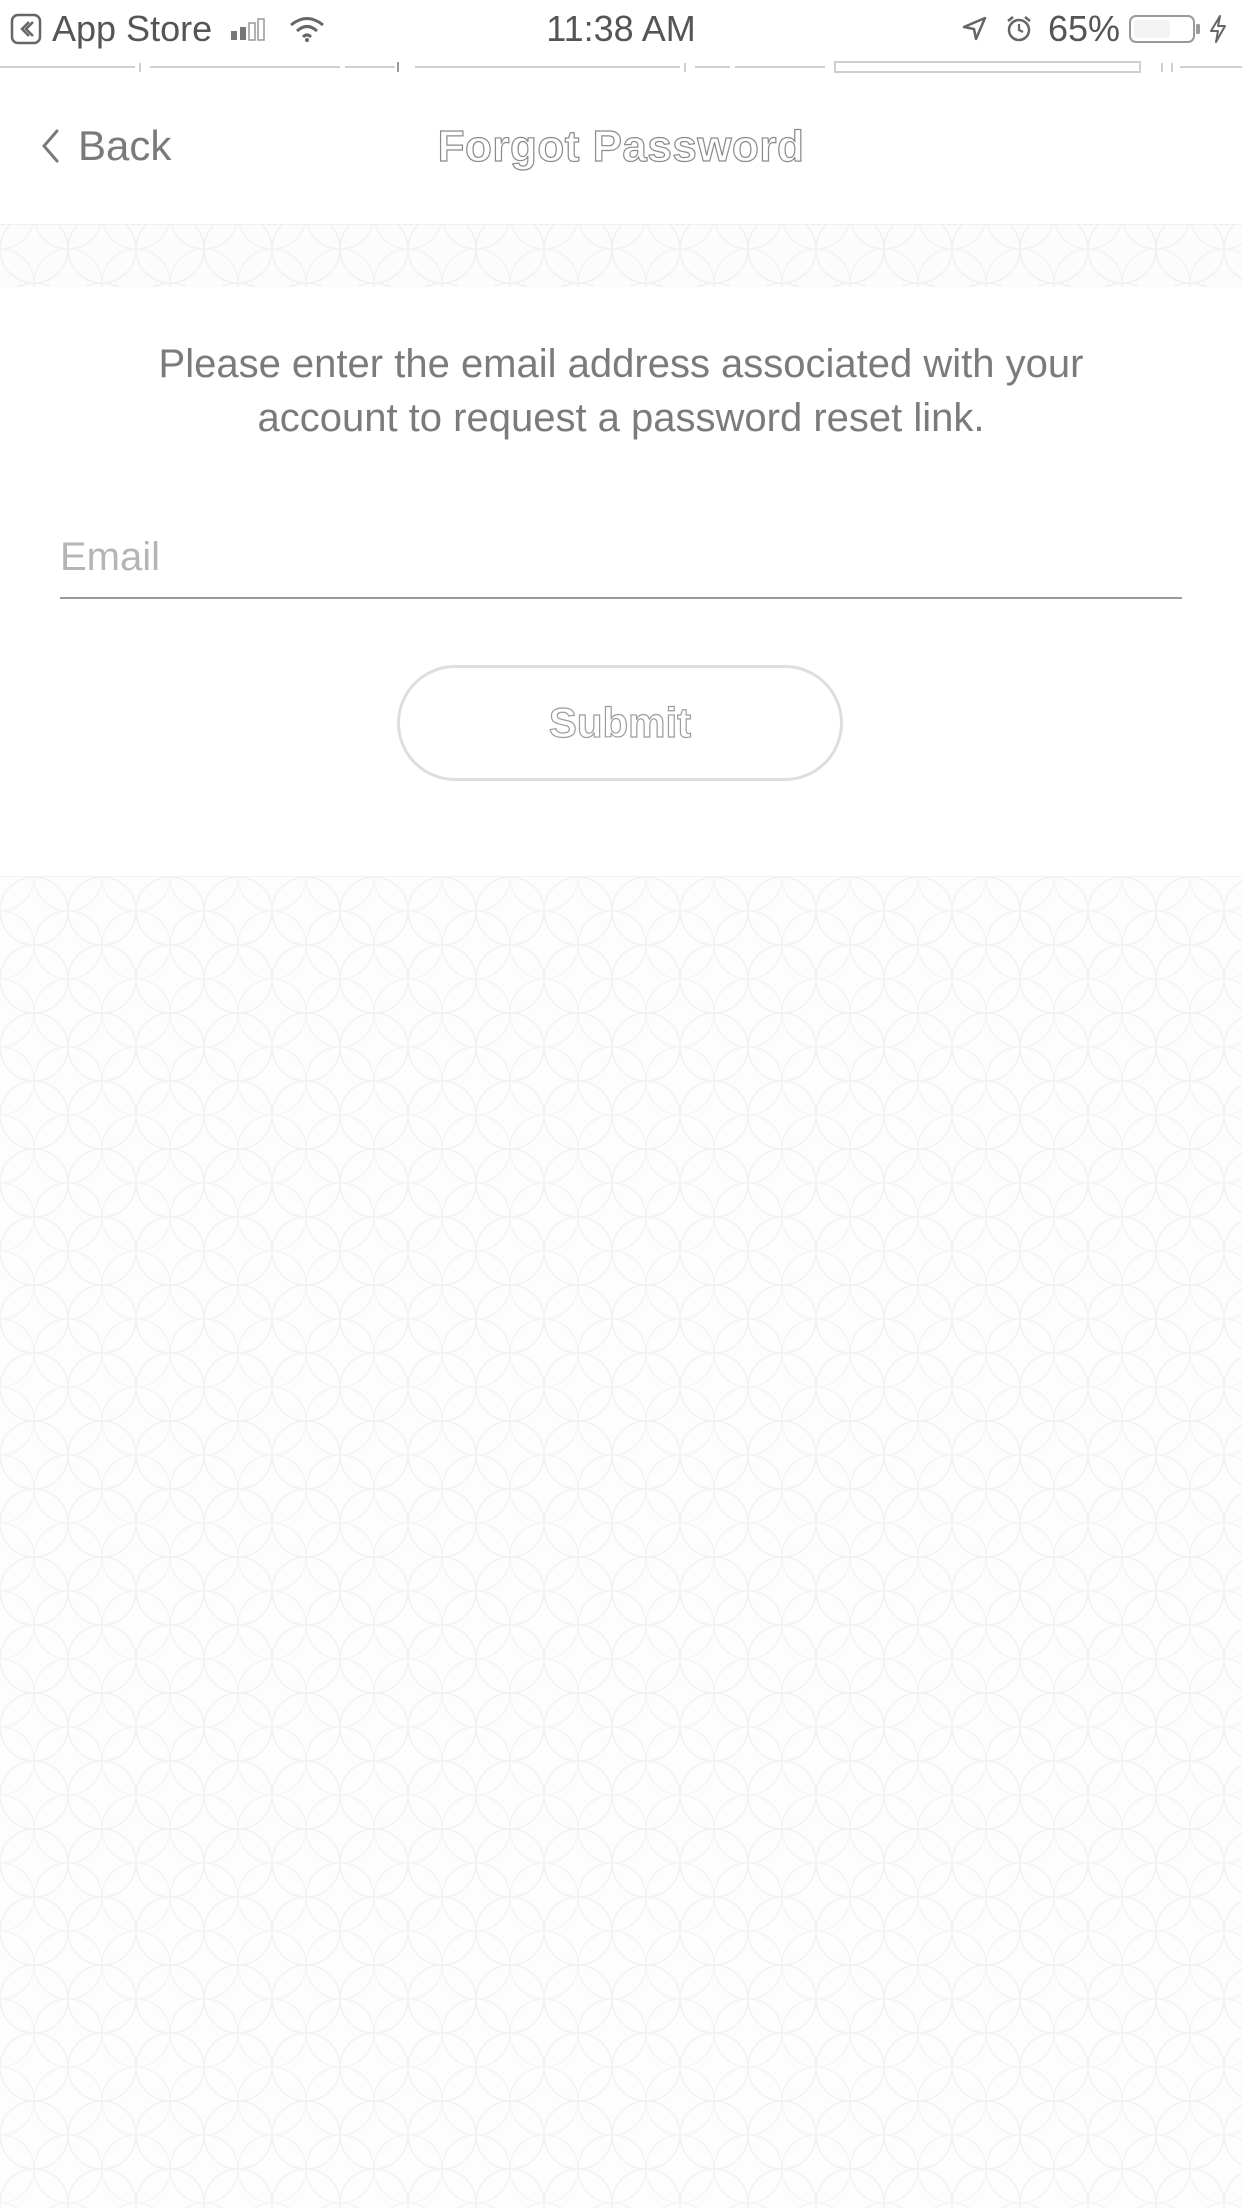 Image resolution: width=1242 pixels, height=2208 pixels. I want to click on battery-icon, so click(1165, 29).